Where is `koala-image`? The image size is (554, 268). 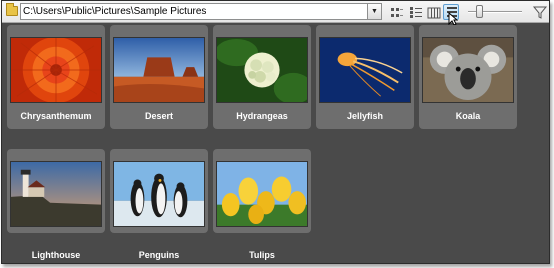
koala-image is located at coordinates (468, 70).